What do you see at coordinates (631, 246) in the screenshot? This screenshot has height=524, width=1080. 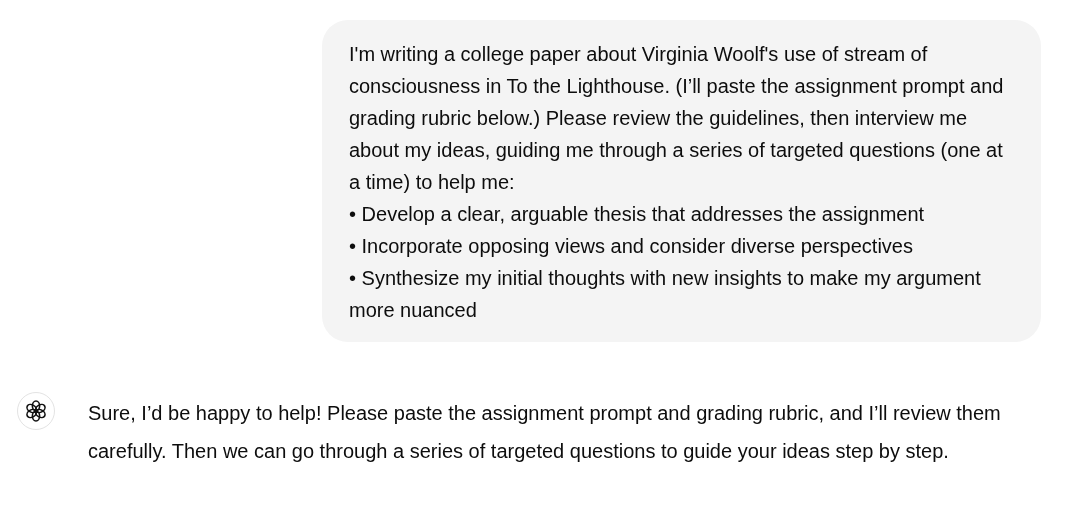 I see `message-text: • Incorporate opposing views and consider diverse perspectives` at bounding box center [631, 246].